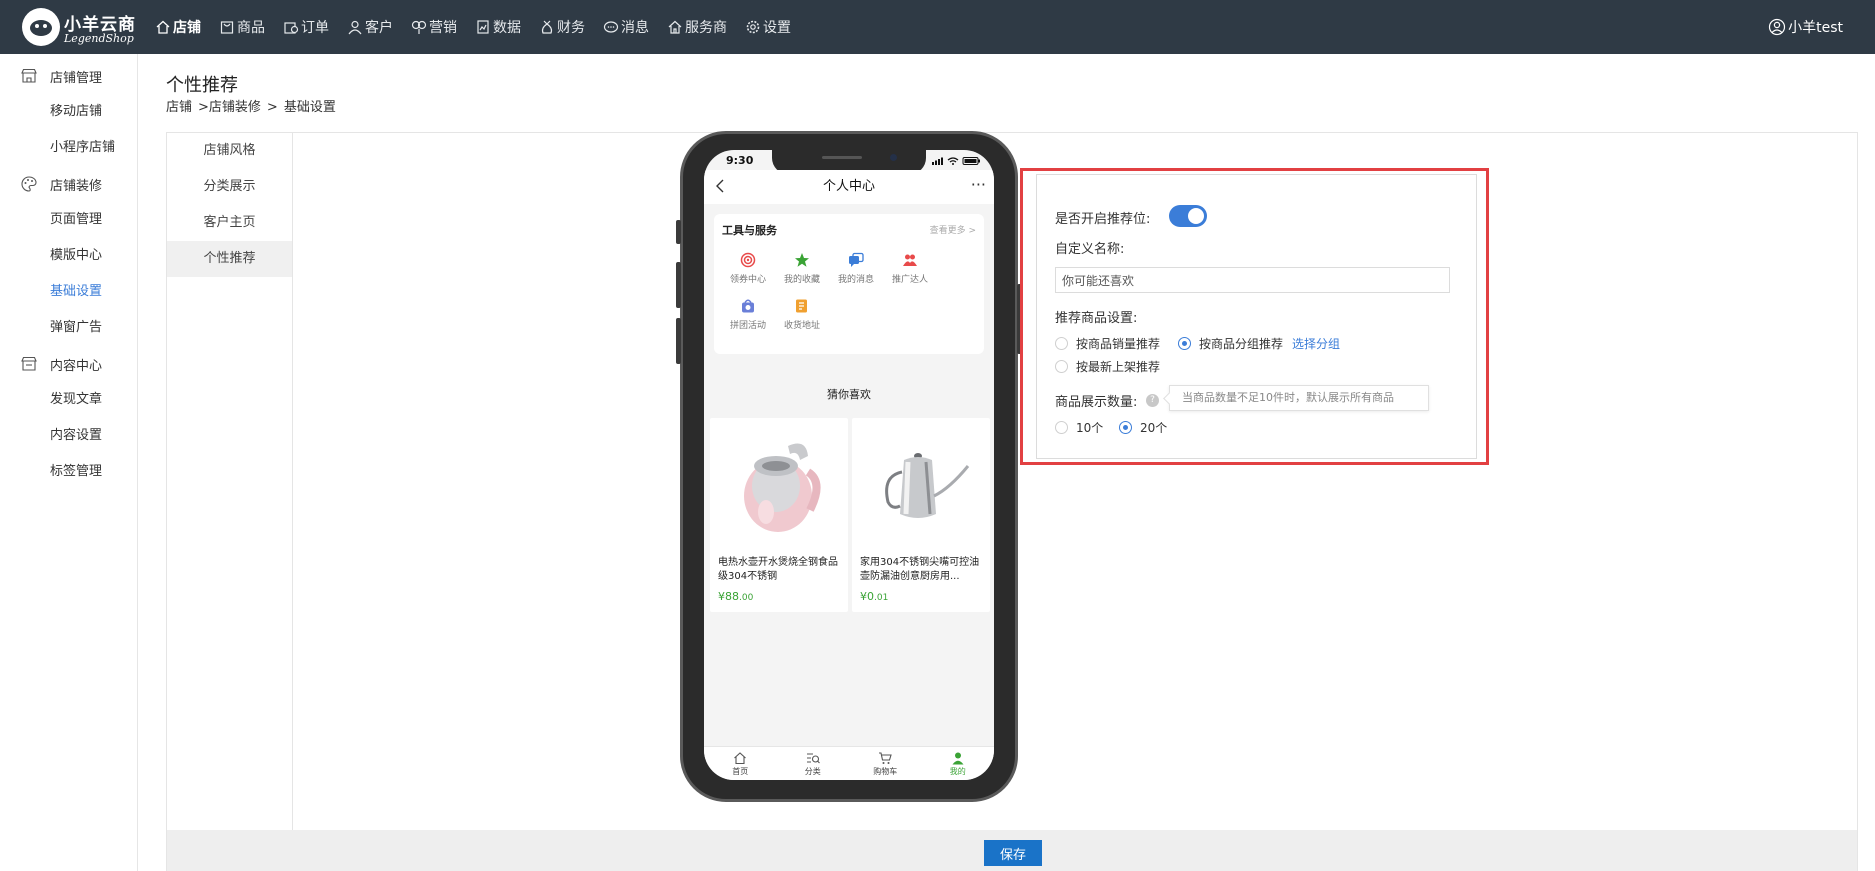 Image resolution: width=1875 pixels, height=871 pixels. I want to click on radio-by-group: 按商品分组推荐, so click(1230, 343).